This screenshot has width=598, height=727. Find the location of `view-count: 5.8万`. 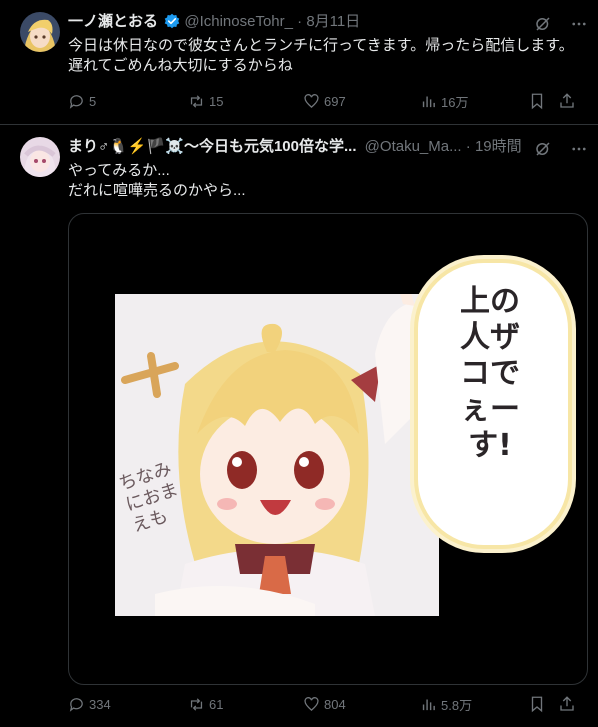

view-count: 5.8万 is located at coordinates (457, 705).